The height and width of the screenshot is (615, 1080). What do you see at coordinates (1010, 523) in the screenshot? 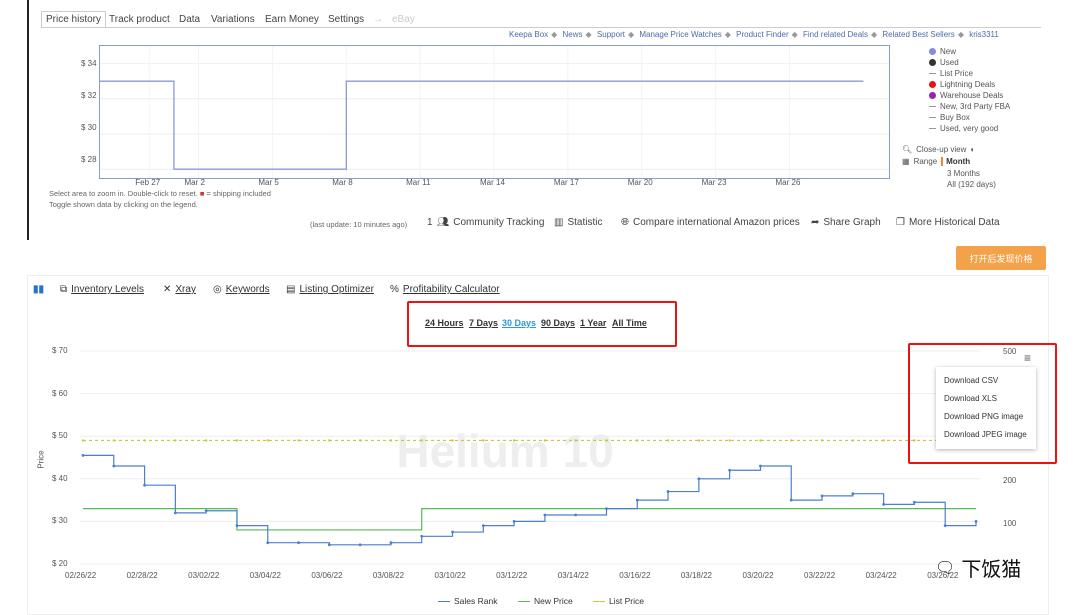
I see `y-right-label: 100` at bounding box center [1010, 523].